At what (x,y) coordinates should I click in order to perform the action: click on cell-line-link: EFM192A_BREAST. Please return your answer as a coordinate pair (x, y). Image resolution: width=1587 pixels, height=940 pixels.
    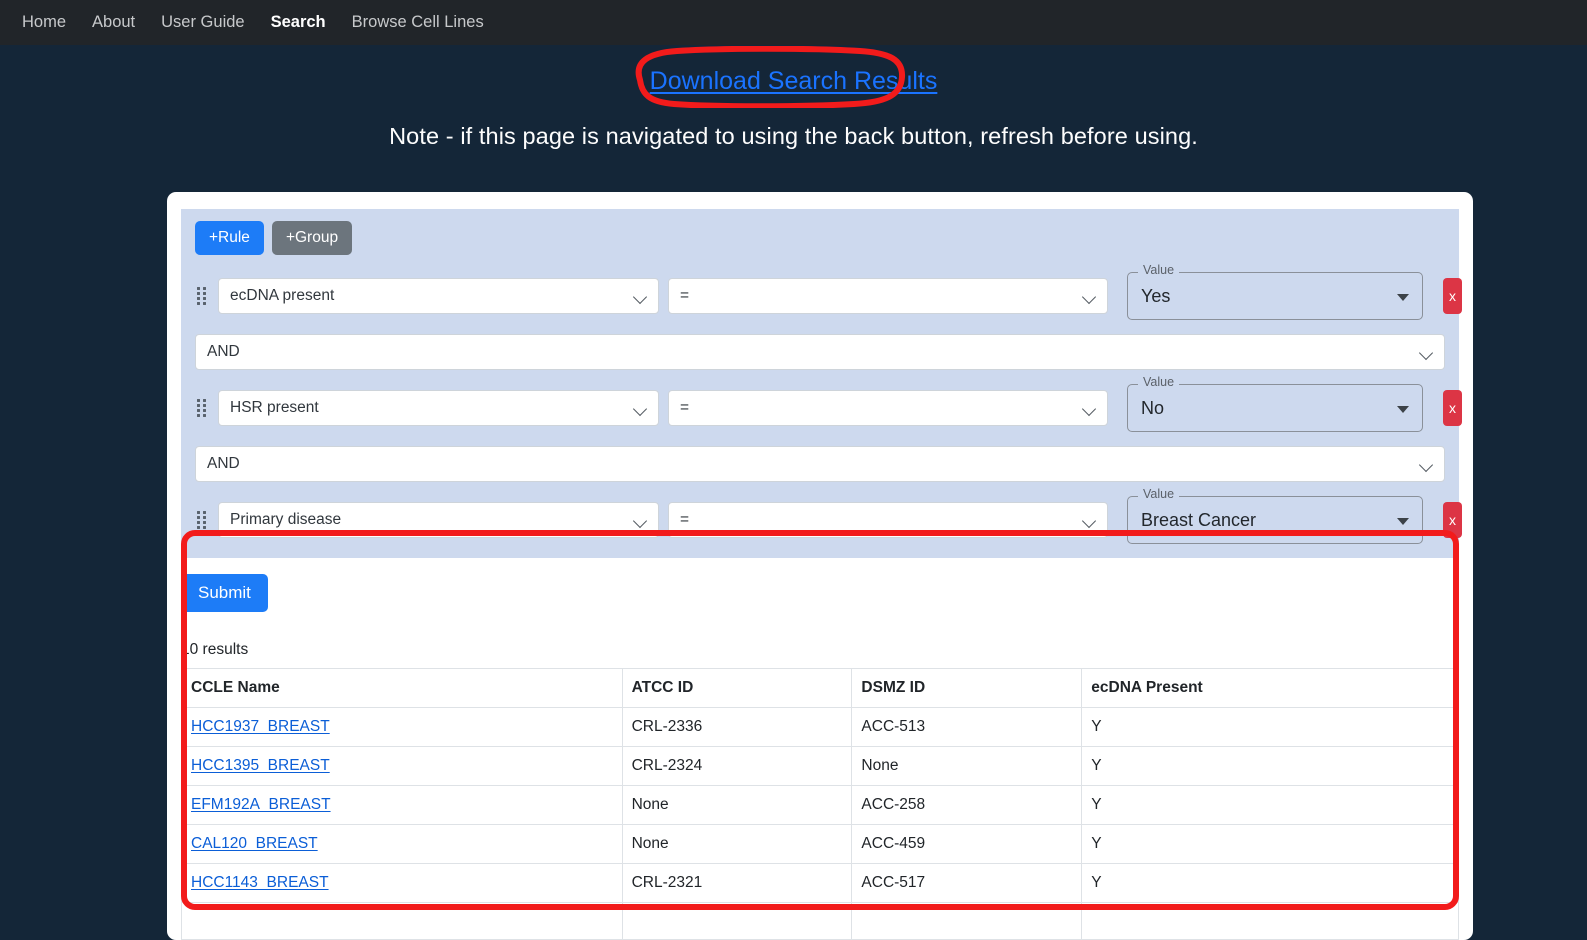
    Looking at the image, I should click on (261, 804).